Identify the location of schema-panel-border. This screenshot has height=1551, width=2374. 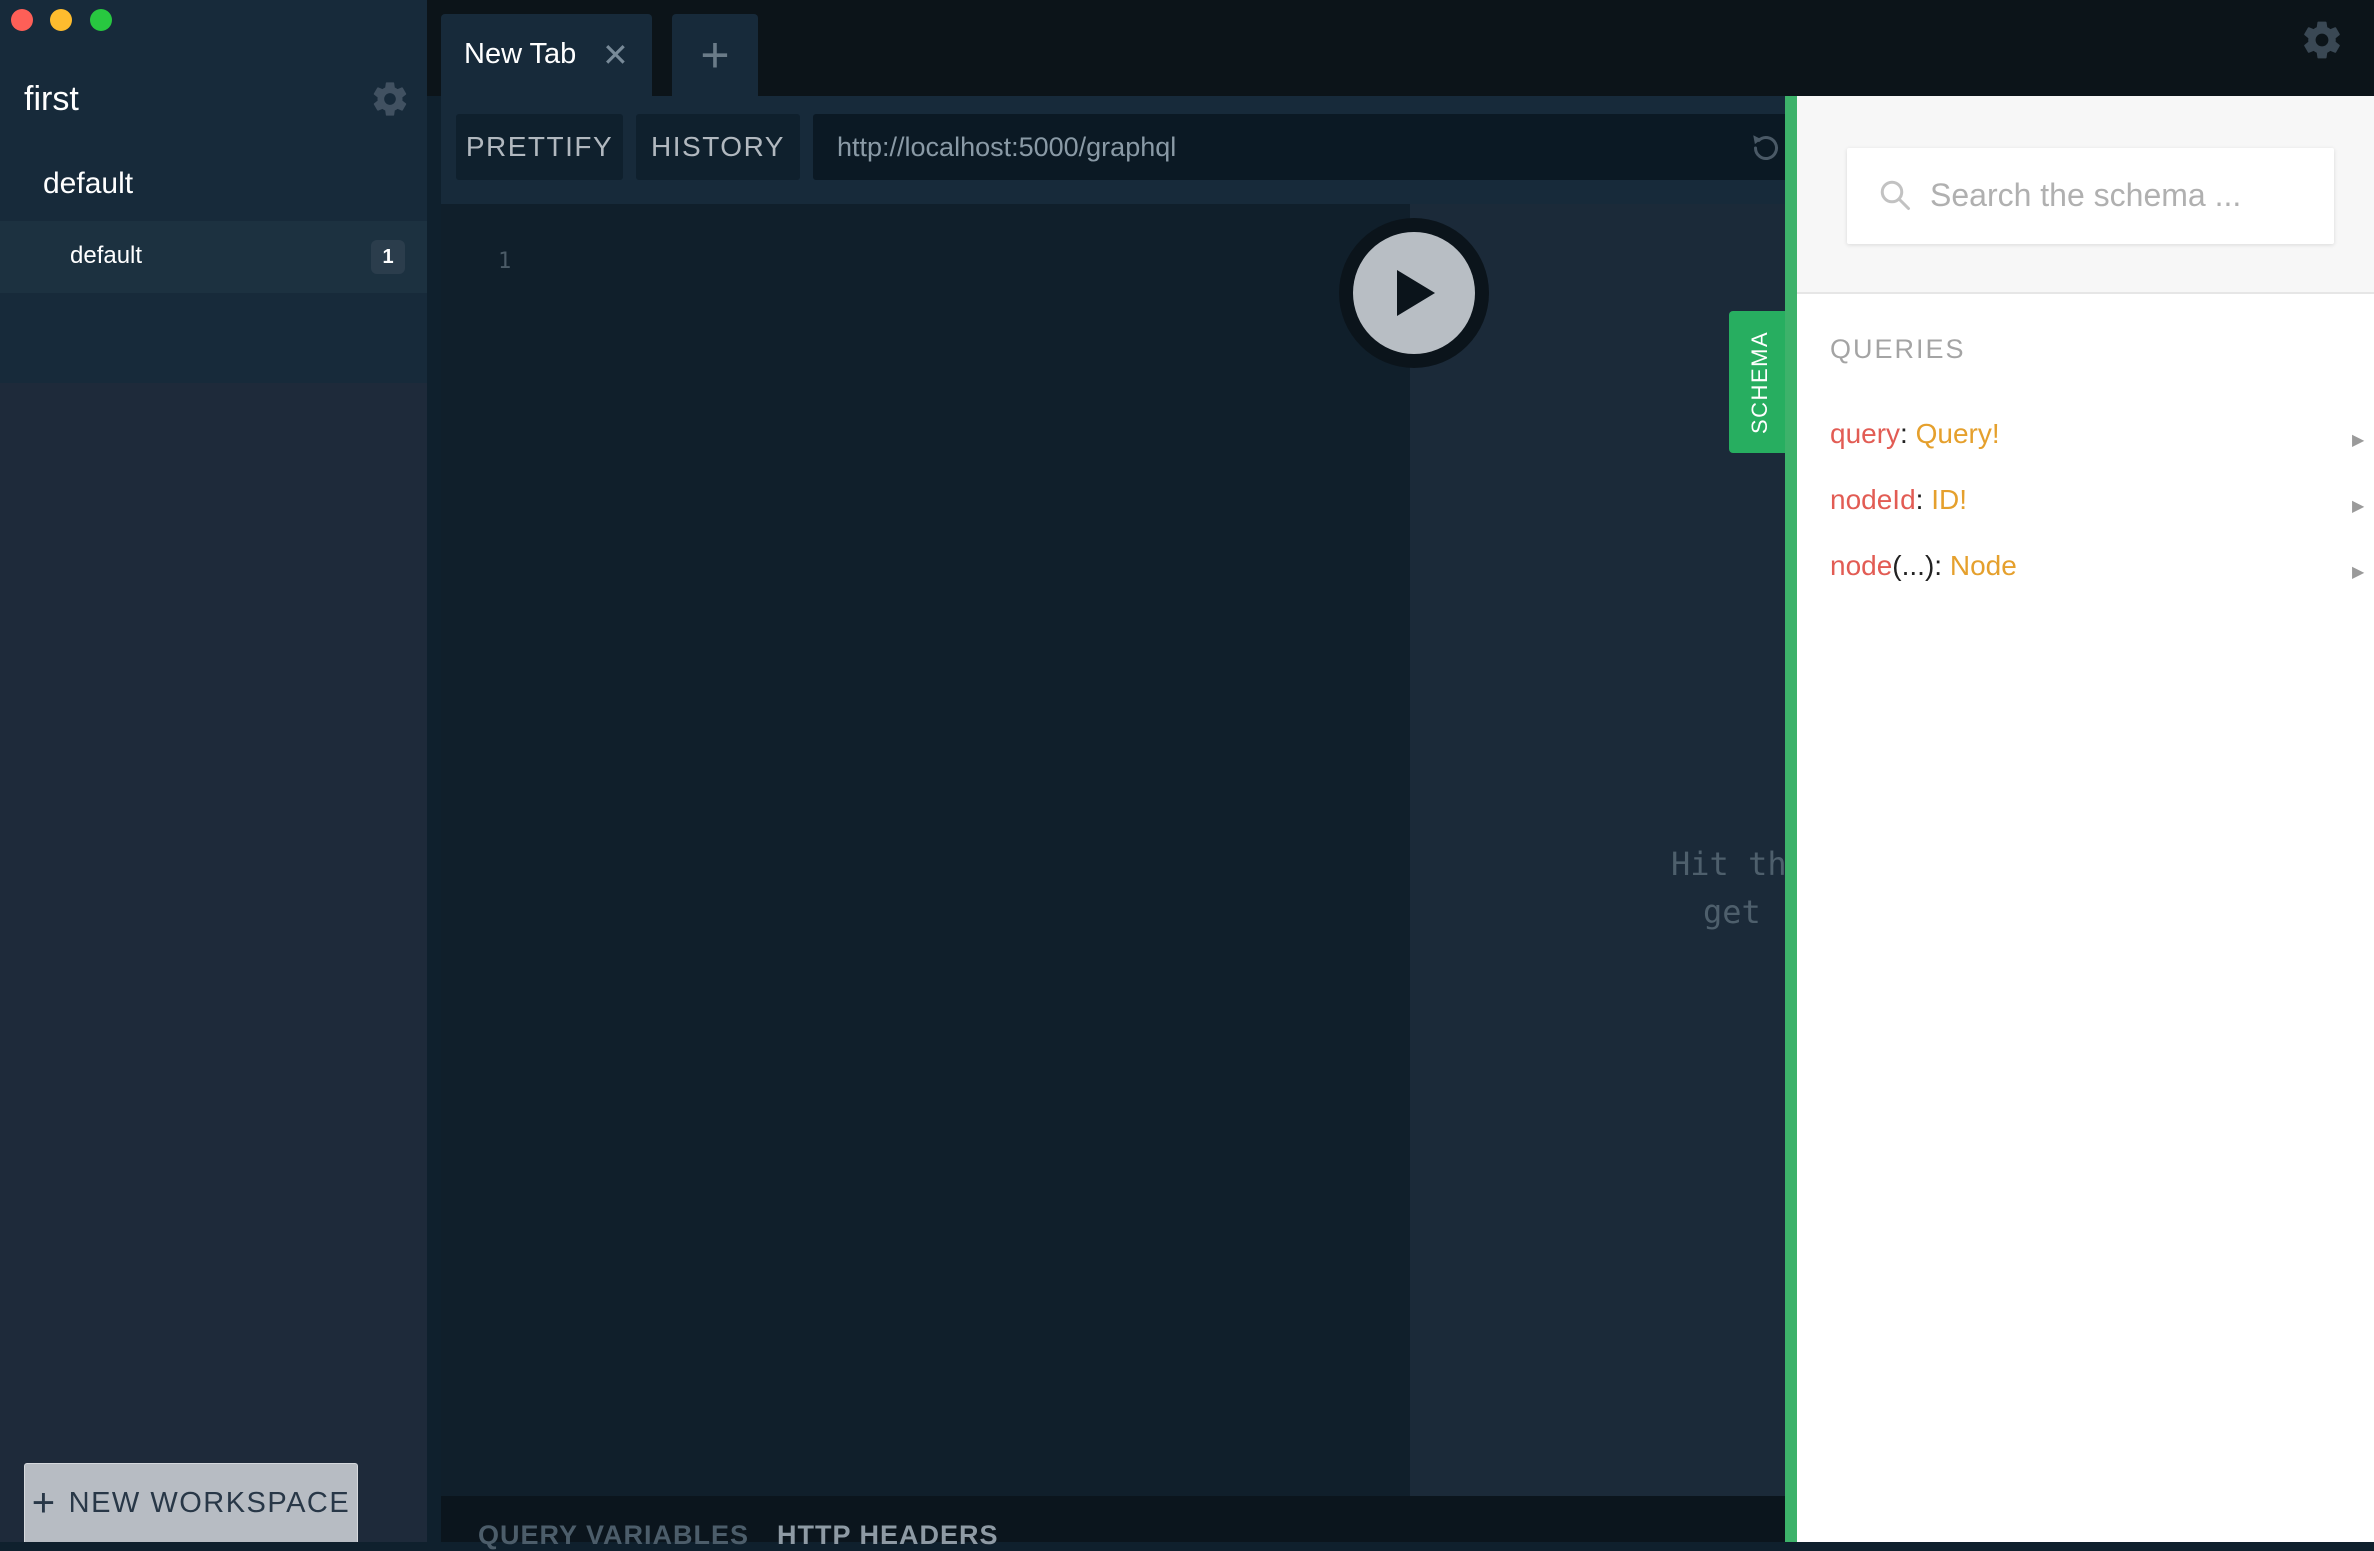
(1791, 819).